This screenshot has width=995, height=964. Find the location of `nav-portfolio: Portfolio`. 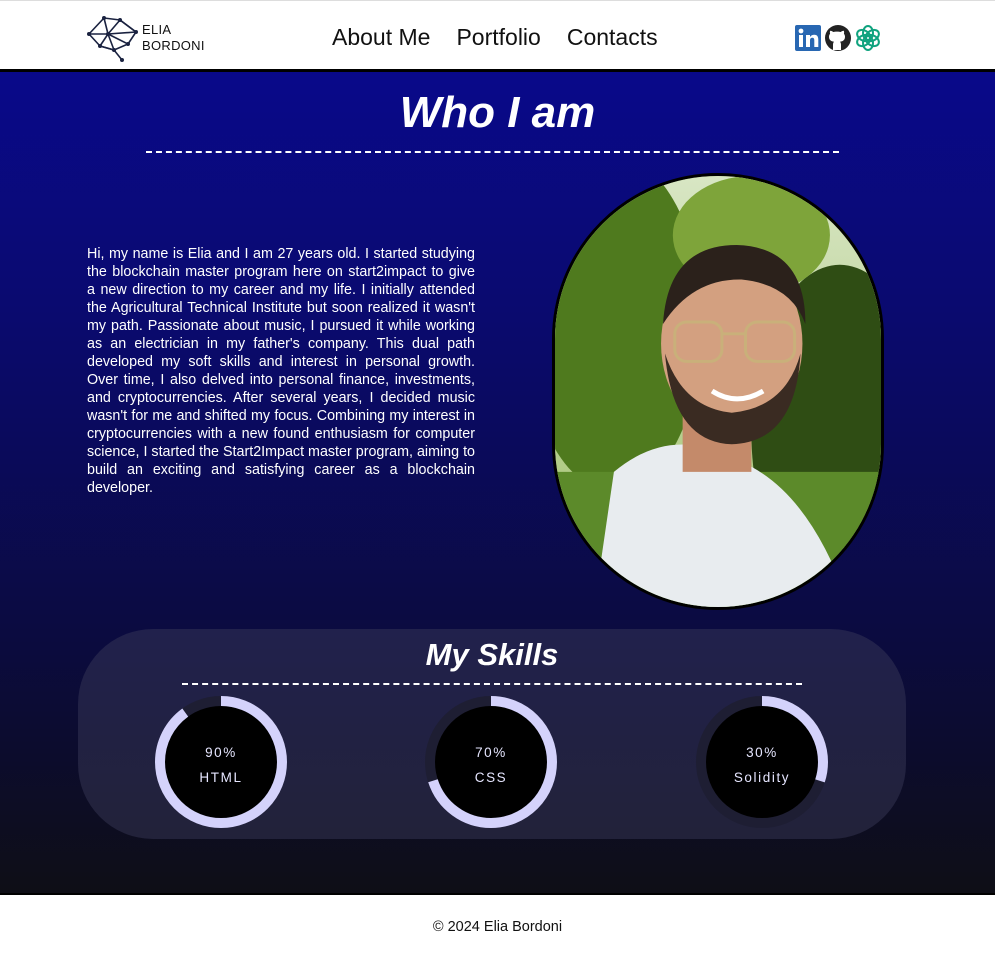

nav-portfolio: Portfolio is located at coordinates (498, 37).